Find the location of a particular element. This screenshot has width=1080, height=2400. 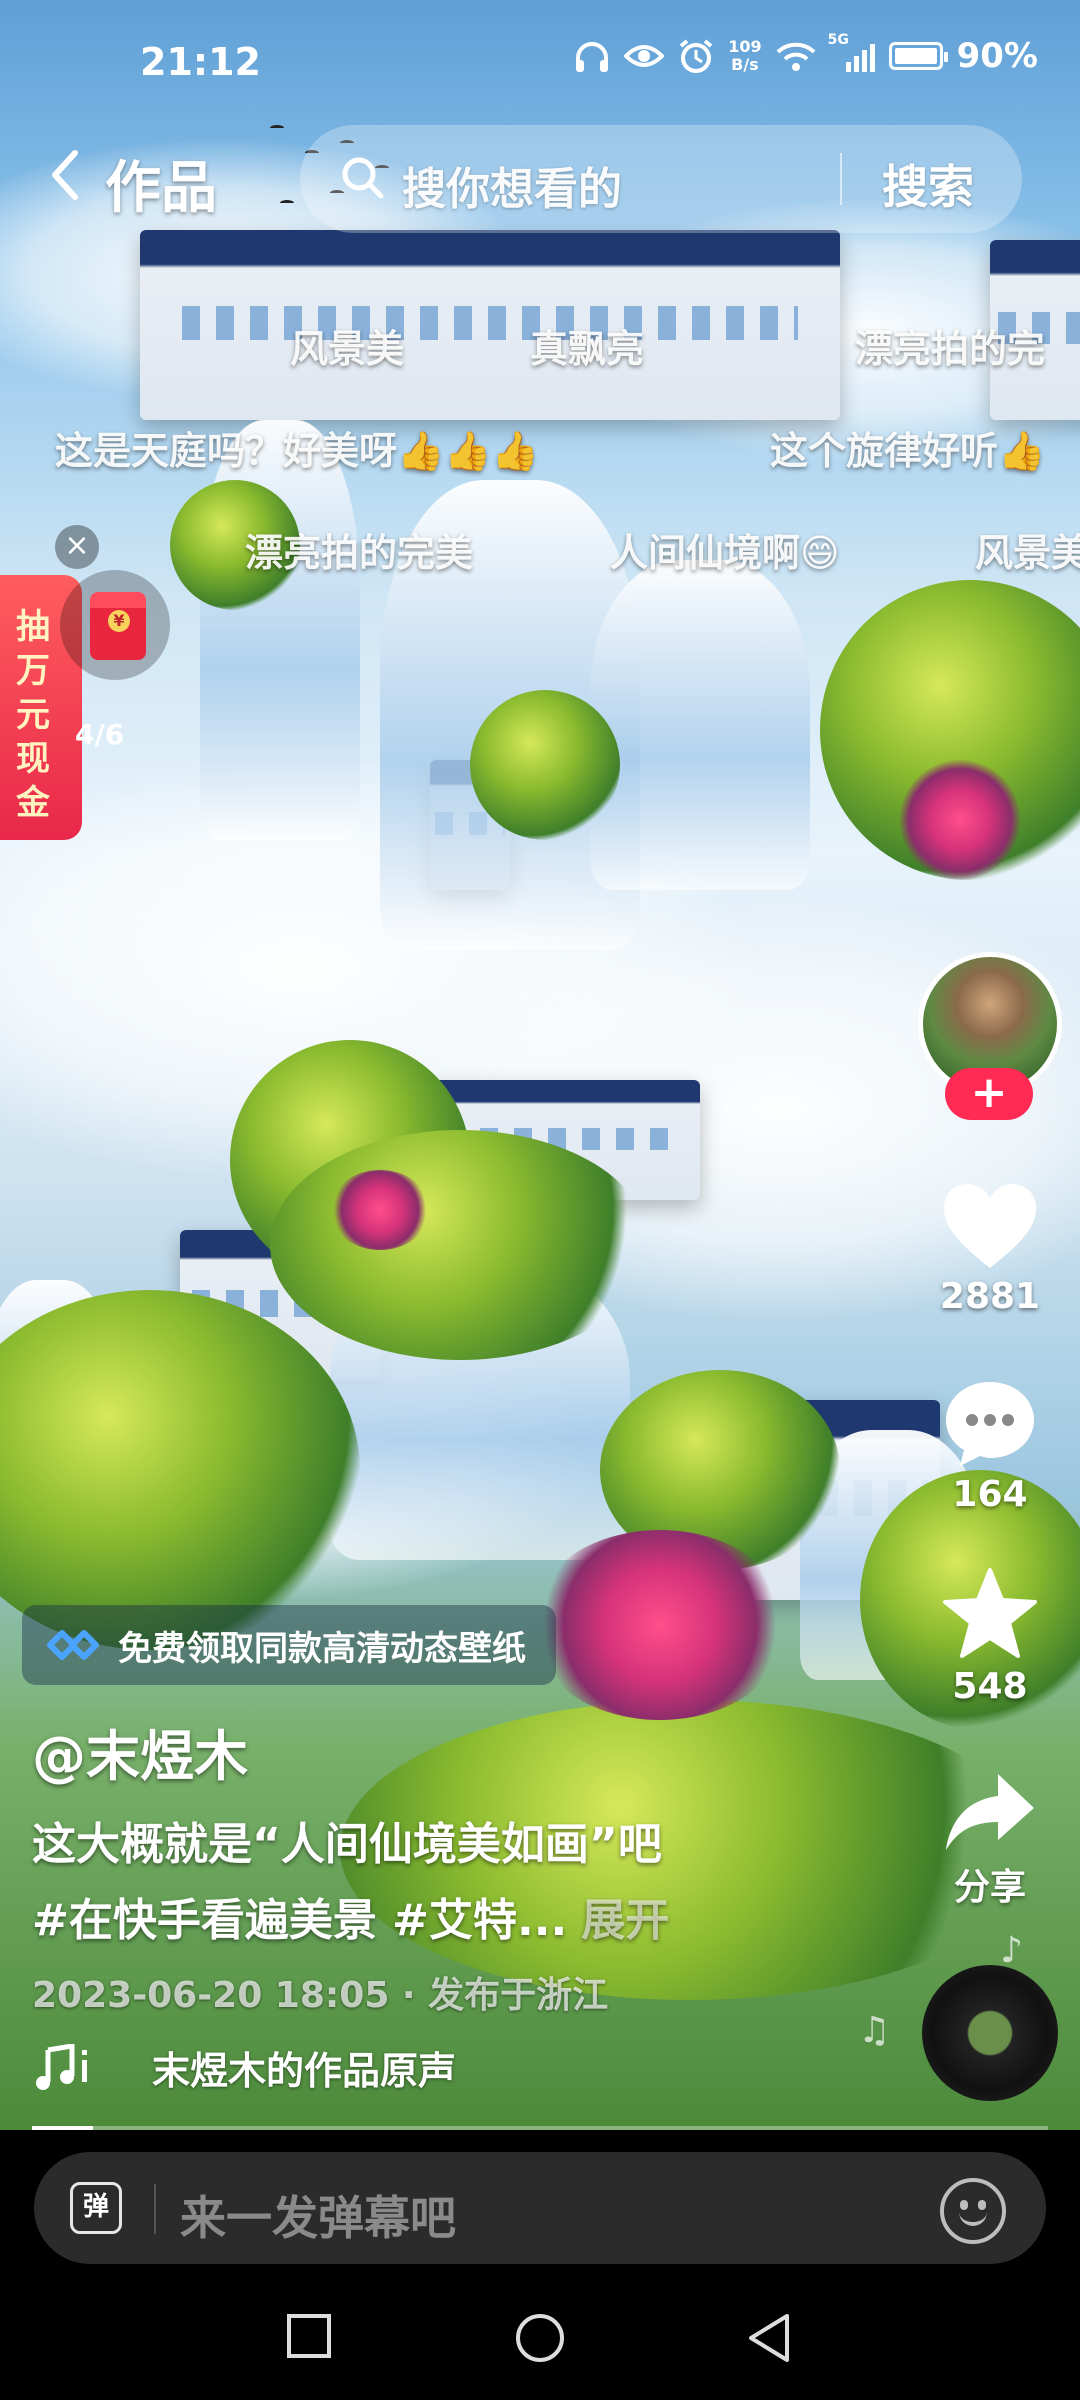

danmaku-toggle-button: 弹 is located at coordinates (96, 2208).